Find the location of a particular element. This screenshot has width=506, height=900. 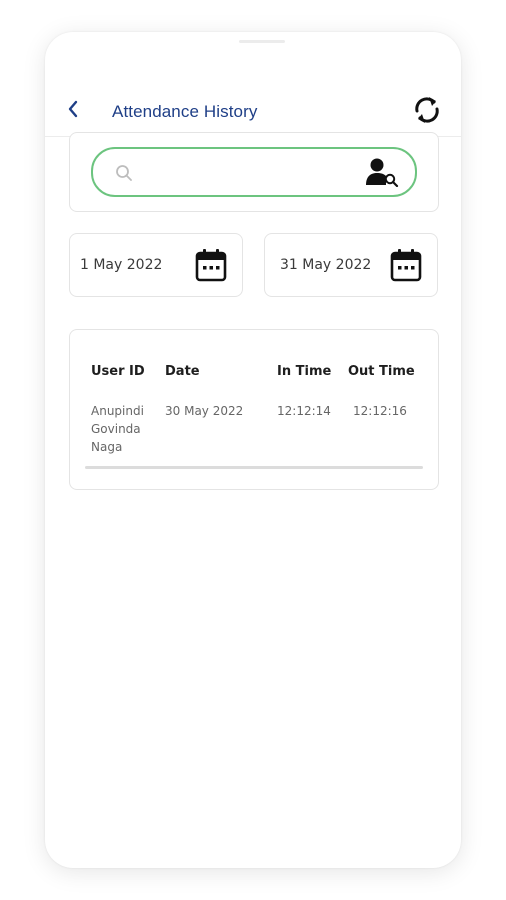

sync-icon is located at coordinates (427, 110).